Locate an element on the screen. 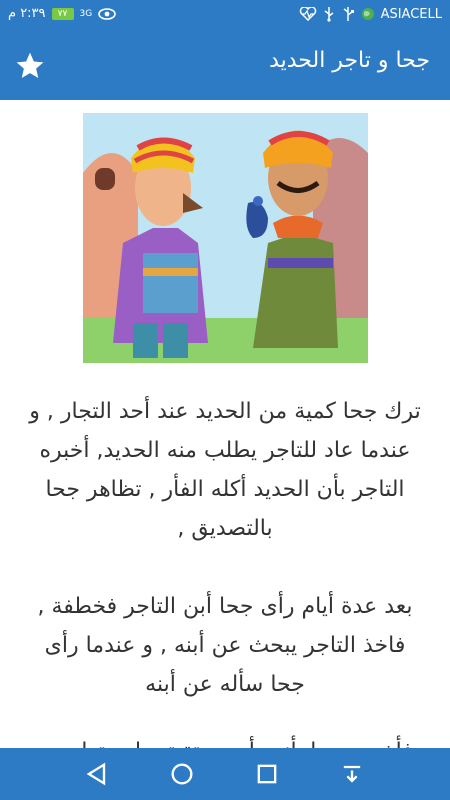  heart-rate-icon is located at coordinates (307, 14).